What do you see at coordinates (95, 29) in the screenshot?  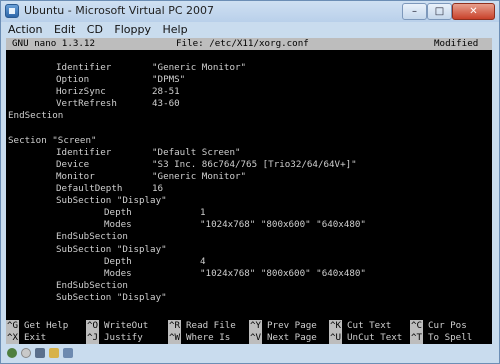 I see `menu-cd: CD` at bounding box center [95, 29].